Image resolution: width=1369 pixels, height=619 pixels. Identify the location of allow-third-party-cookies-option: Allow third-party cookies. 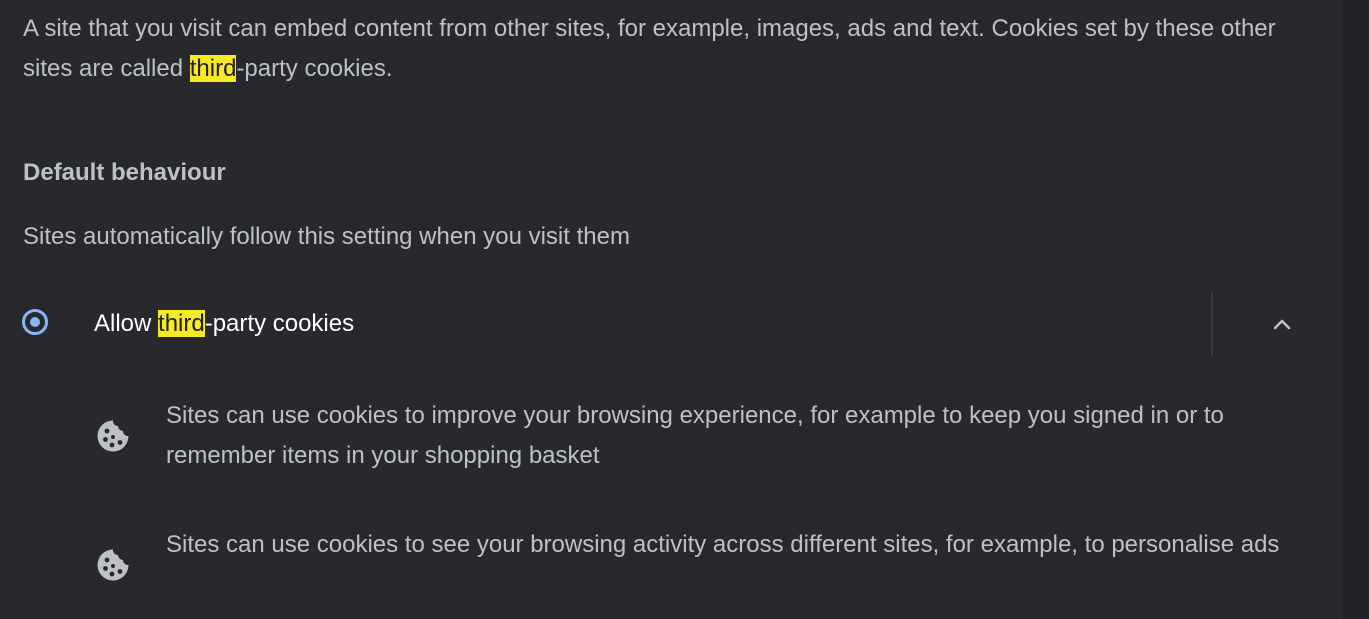
(671, 324).